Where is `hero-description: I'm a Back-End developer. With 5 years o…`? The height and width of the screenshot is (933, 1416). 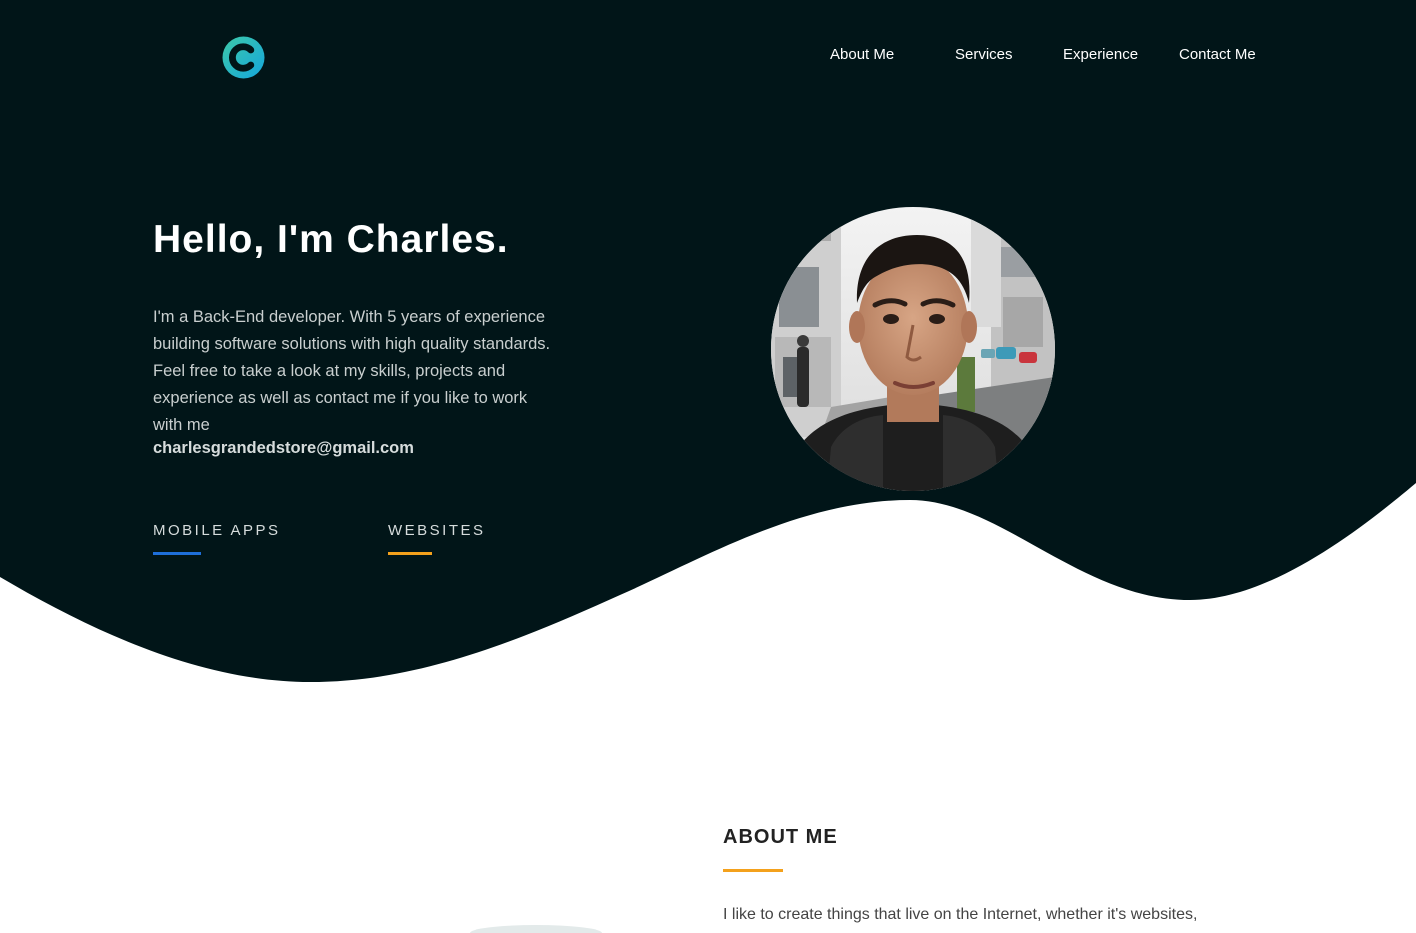 hero-description: I'm a Back-End developer. With 5 years o… is located at coordinates (352, 371).